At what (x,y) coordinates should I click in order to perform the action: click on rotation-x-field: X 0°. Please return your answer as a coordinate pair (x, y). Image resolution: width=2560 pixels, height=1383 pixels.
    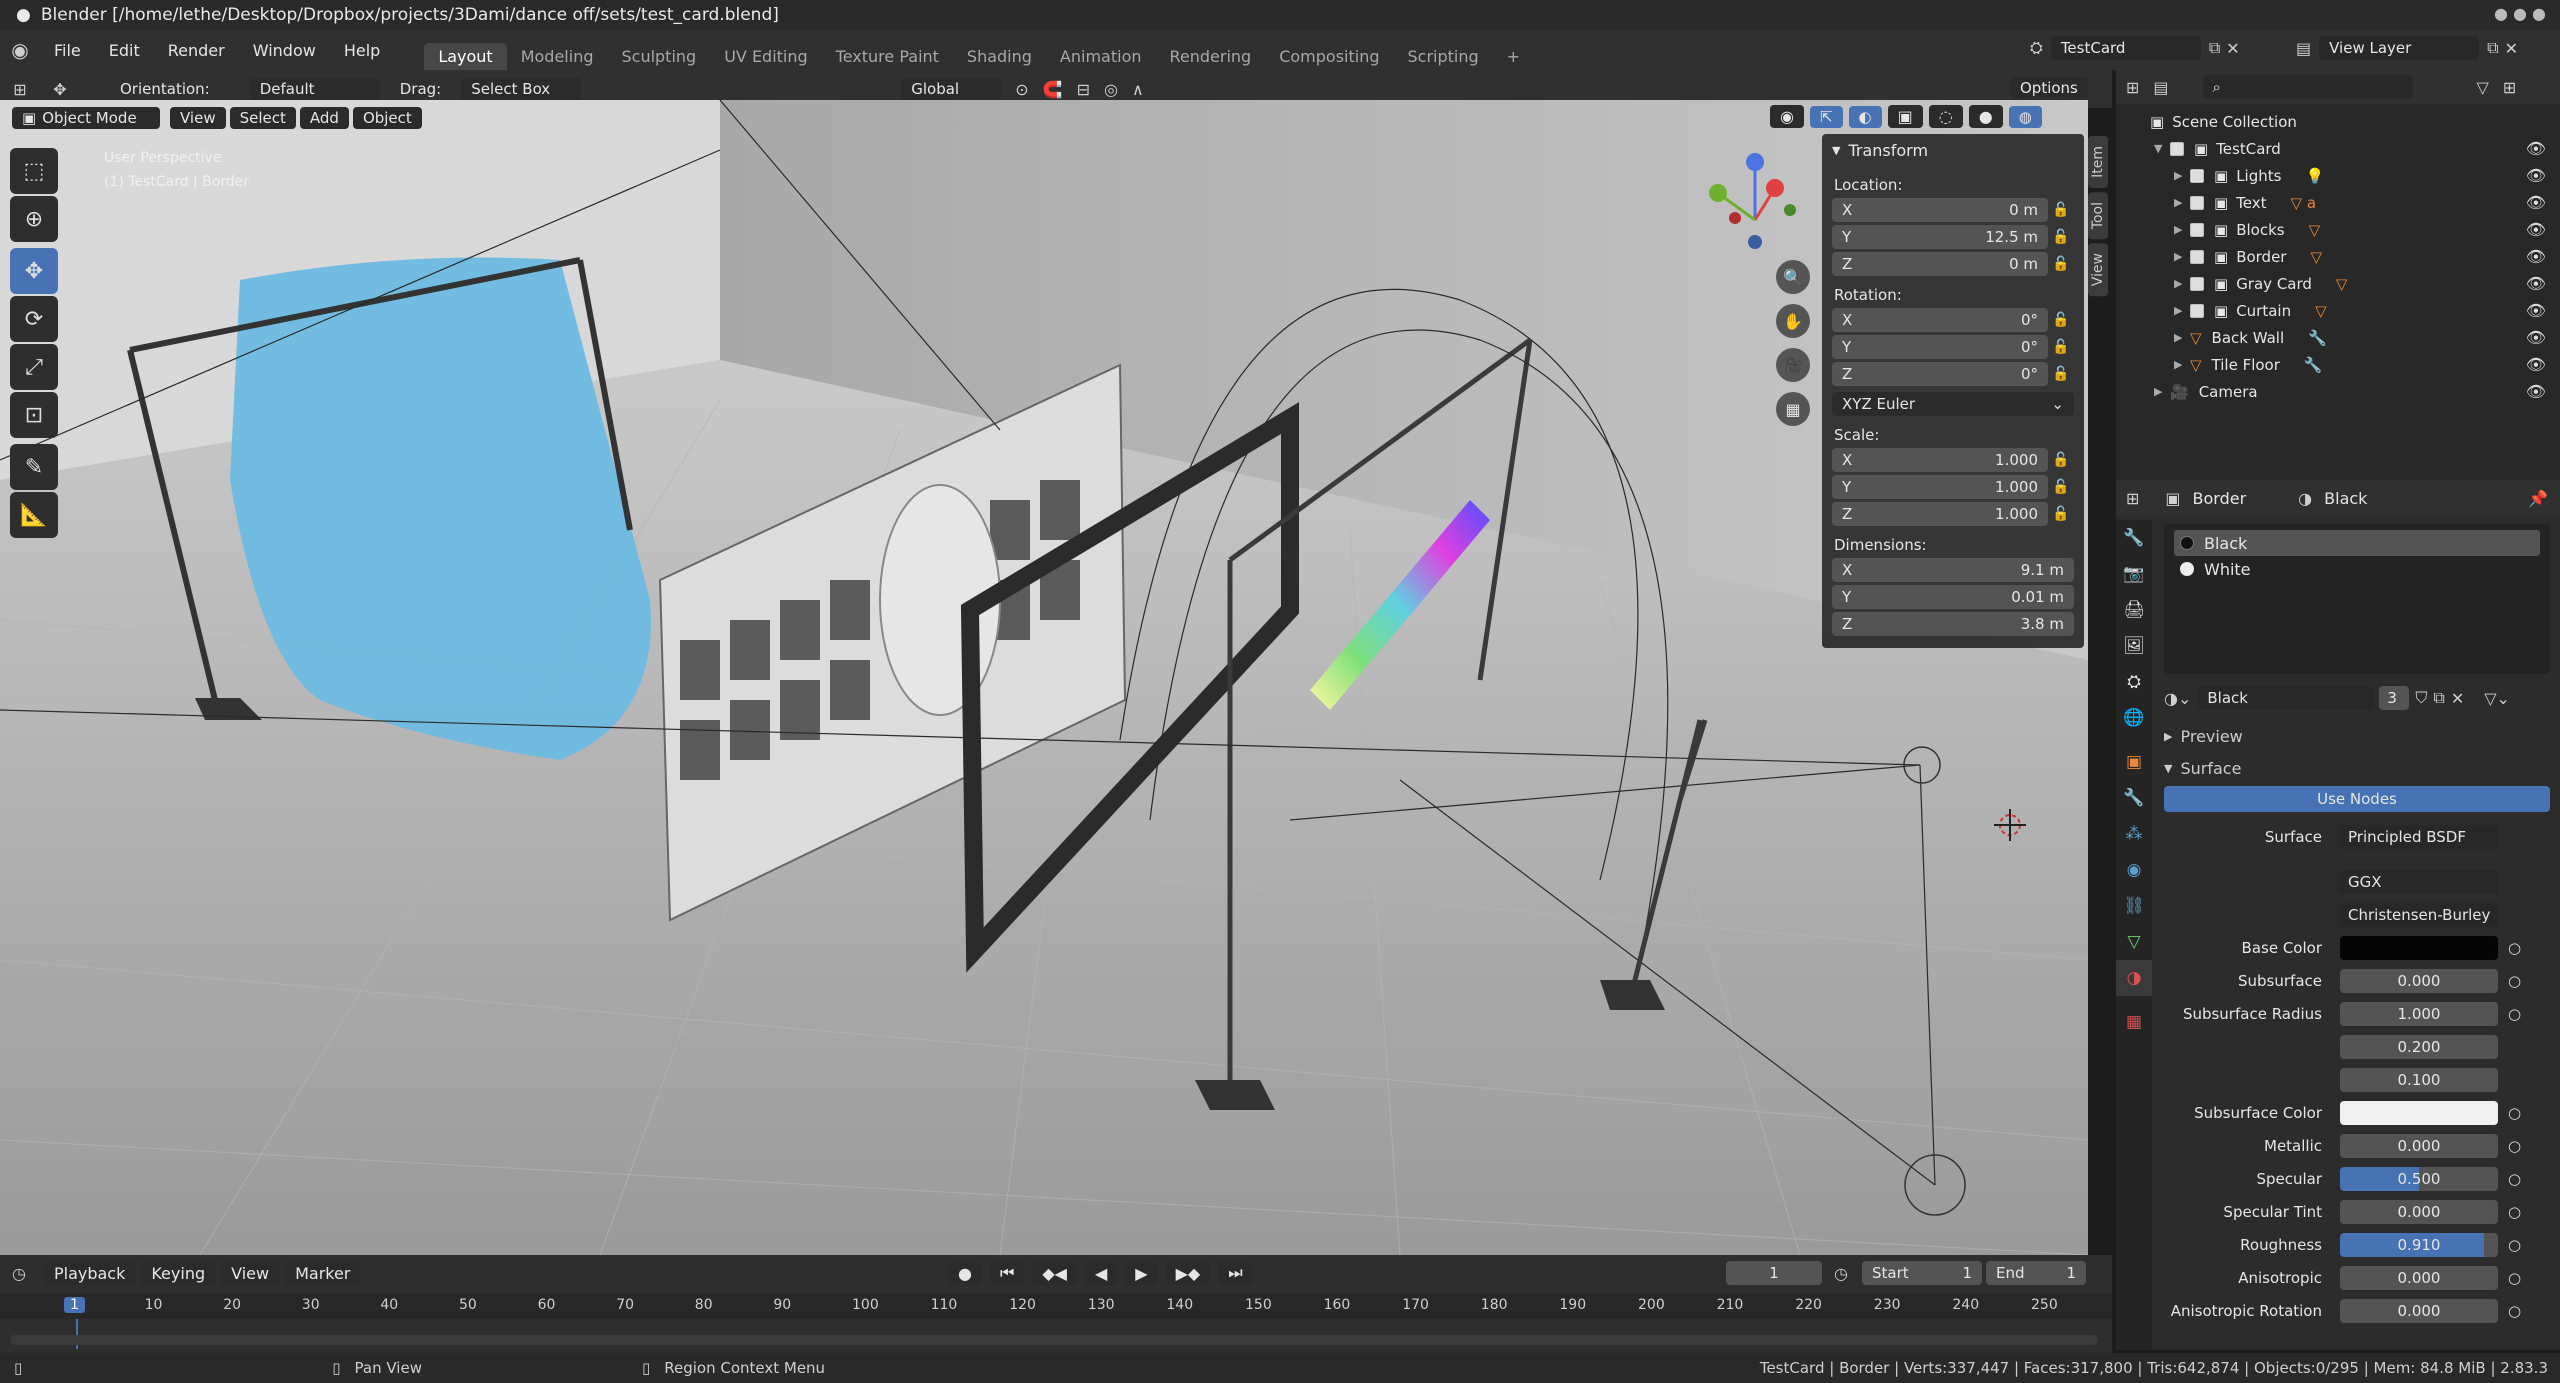
    Looking at the image, I should click on (1940, 320).